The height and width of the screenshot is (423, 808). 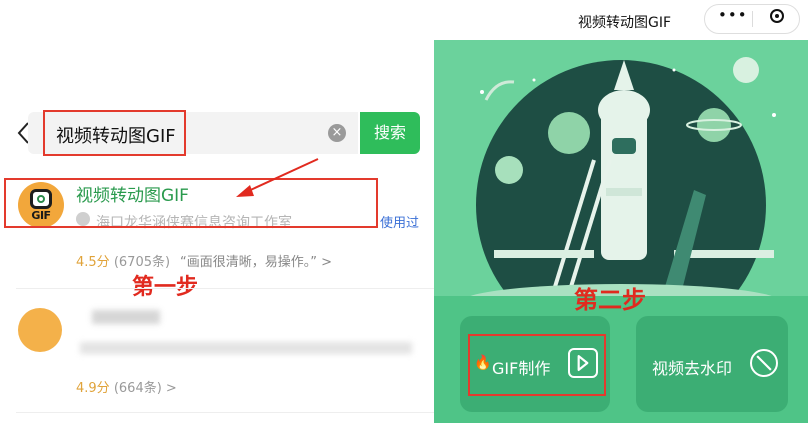 What do you see at coordinates (390, 133) in the screenshot?
I see `search-button: 搜索` at bounding box center [390, 133].